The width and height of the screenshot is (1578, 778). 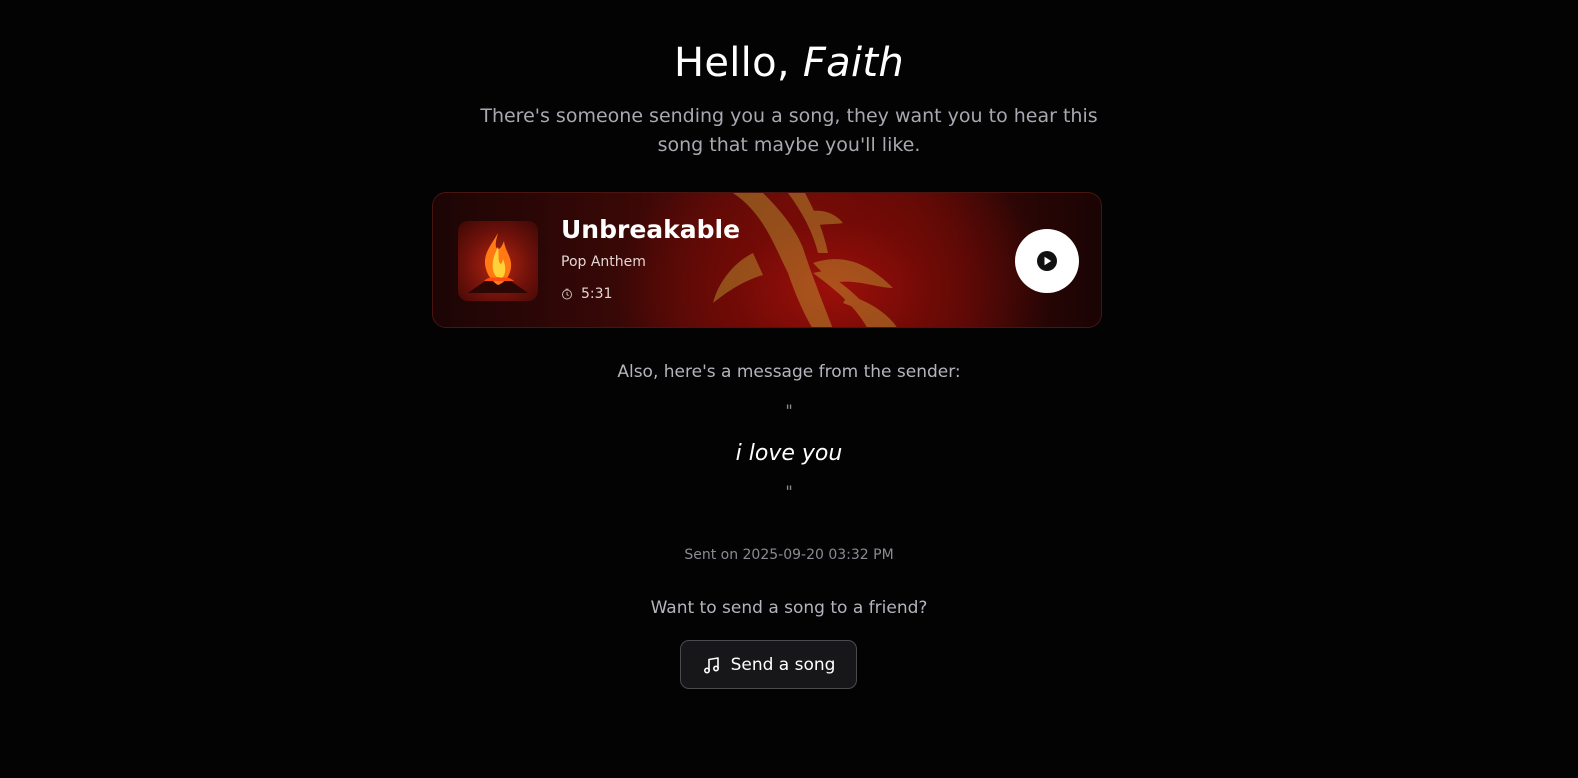 What do you see at coordinates (789, 372) in the screenshot?
I see `message-intro: Also, here's a message from the sender:` at bounding box center [789, 372].